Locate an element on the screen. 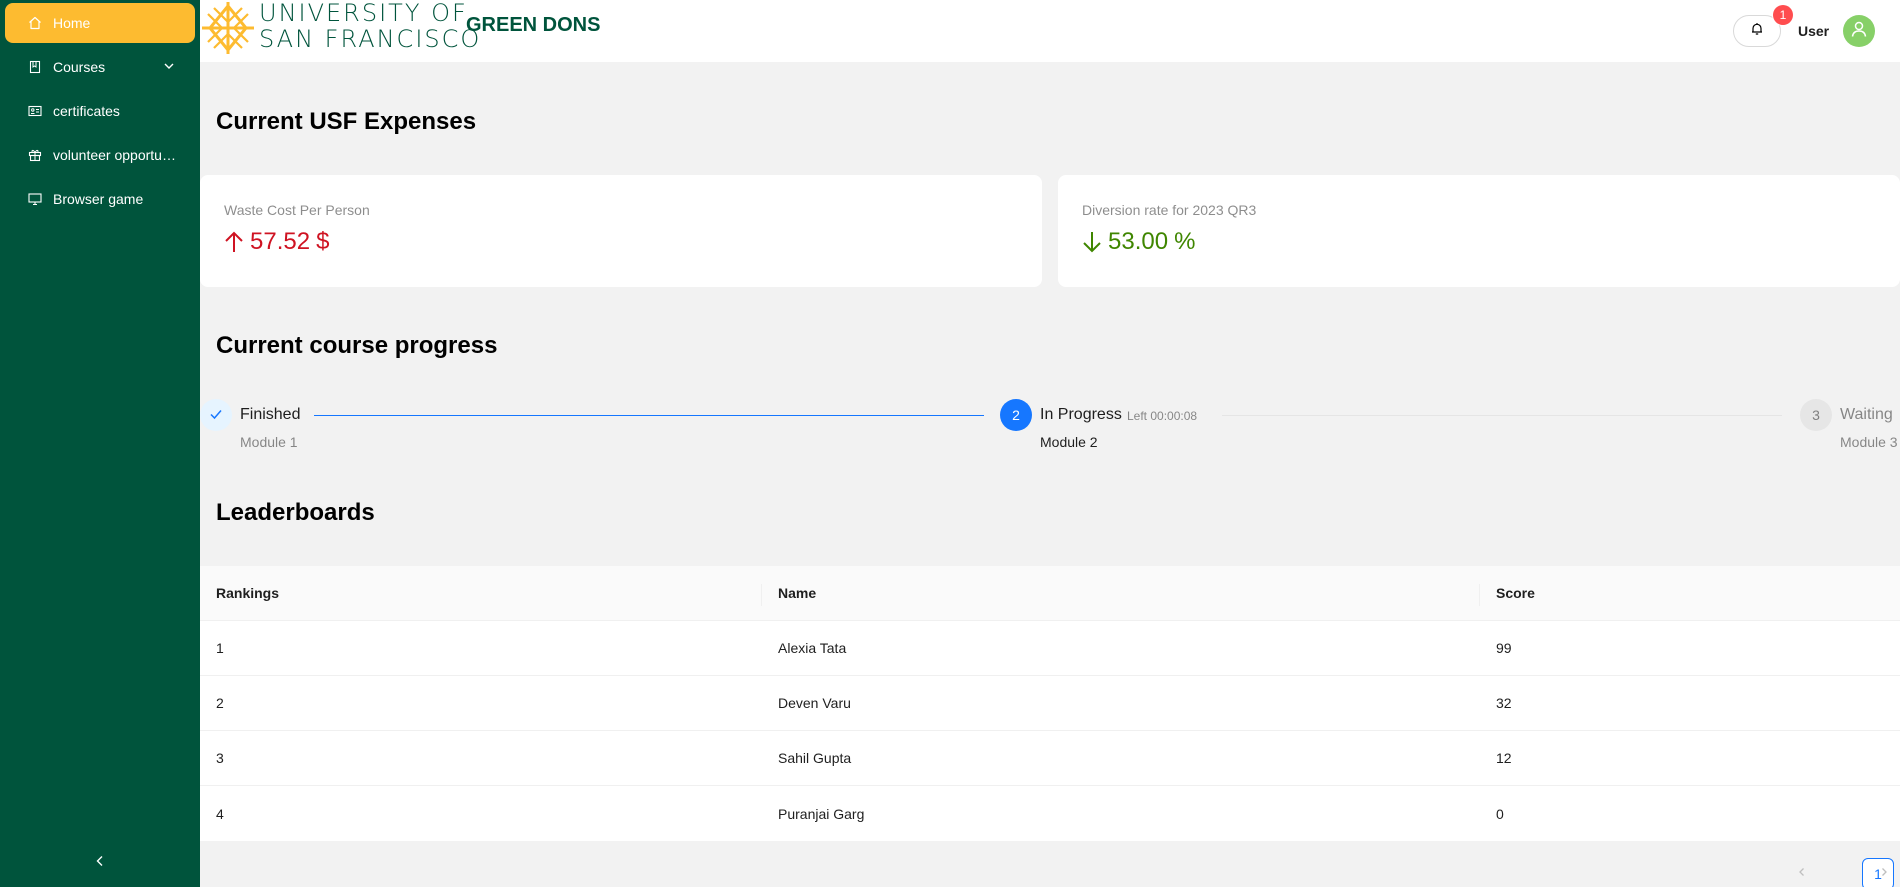 The width and height of the screenshot is (1900, 887). sidebar-item-label: Browser game is located at coordinates (98, 199).